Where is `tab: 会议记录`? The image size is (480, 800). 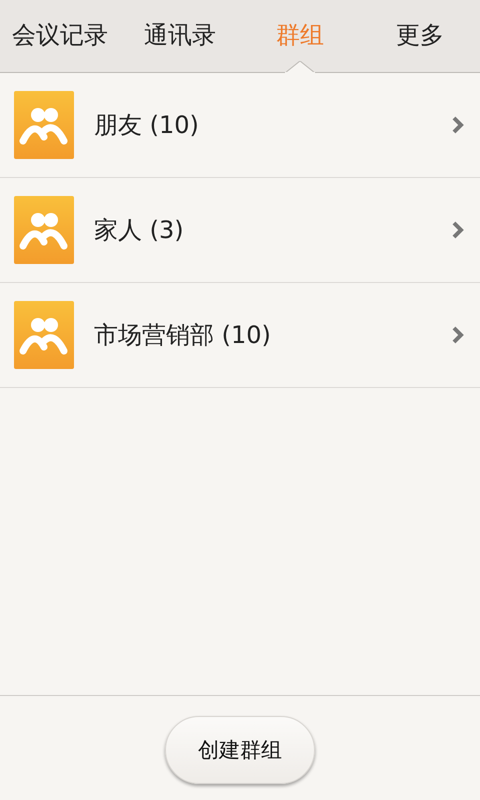
tab: 会议记录 is located at coordinates (60, 36).